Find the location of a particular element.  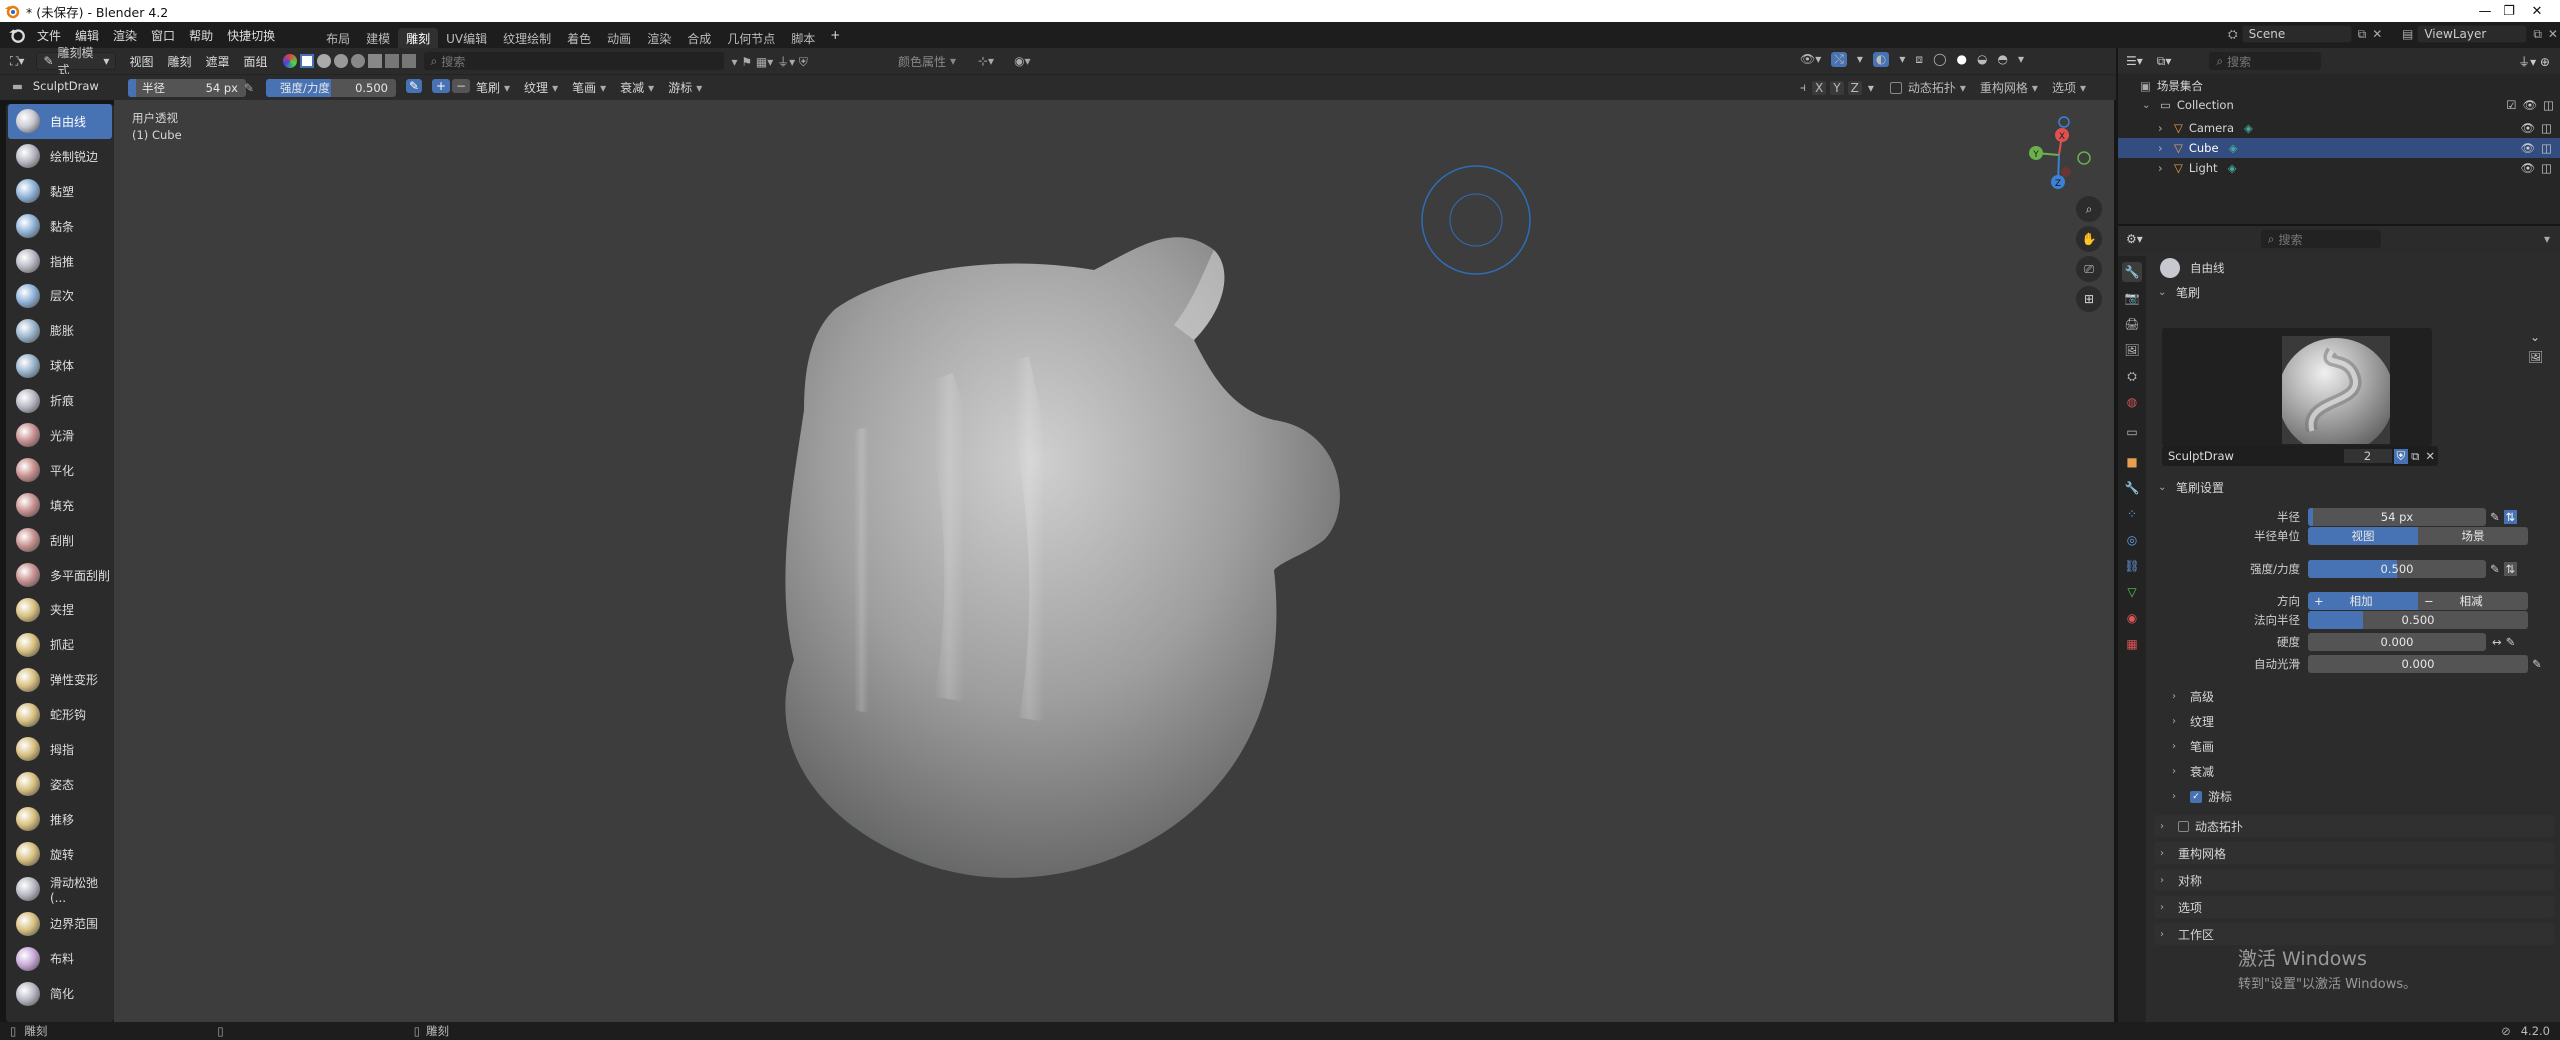

hardness-pen-icon: ✎ is located at coordinates (2511, 642).